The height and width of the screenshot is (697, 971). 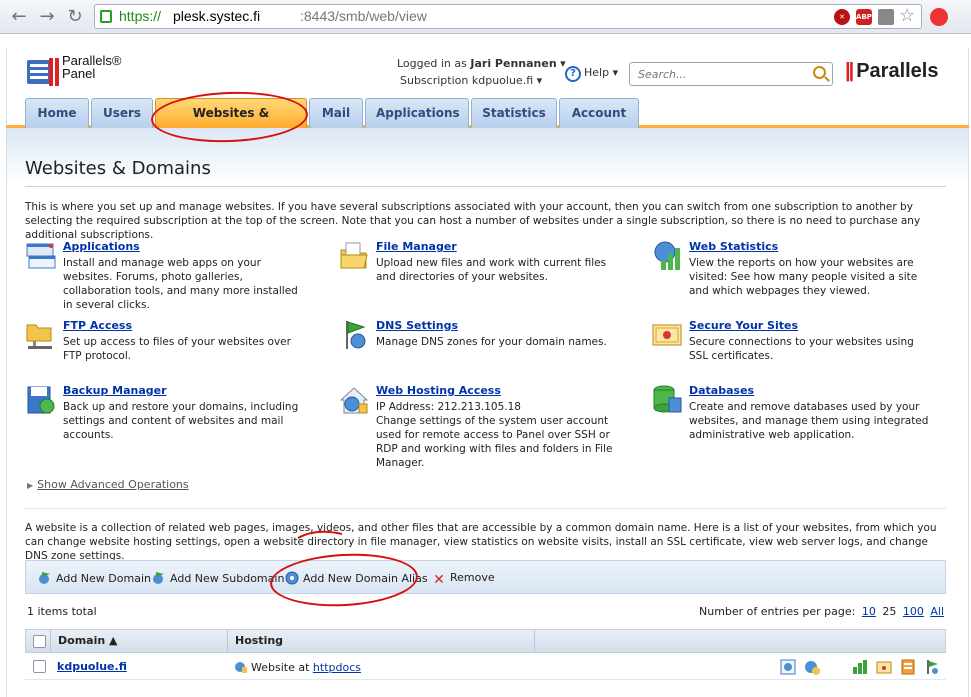 What do you see at coordinates (259, 640) in the screenshot?
I see `column-hosting: Hosting` at bounding box center [259, 640].